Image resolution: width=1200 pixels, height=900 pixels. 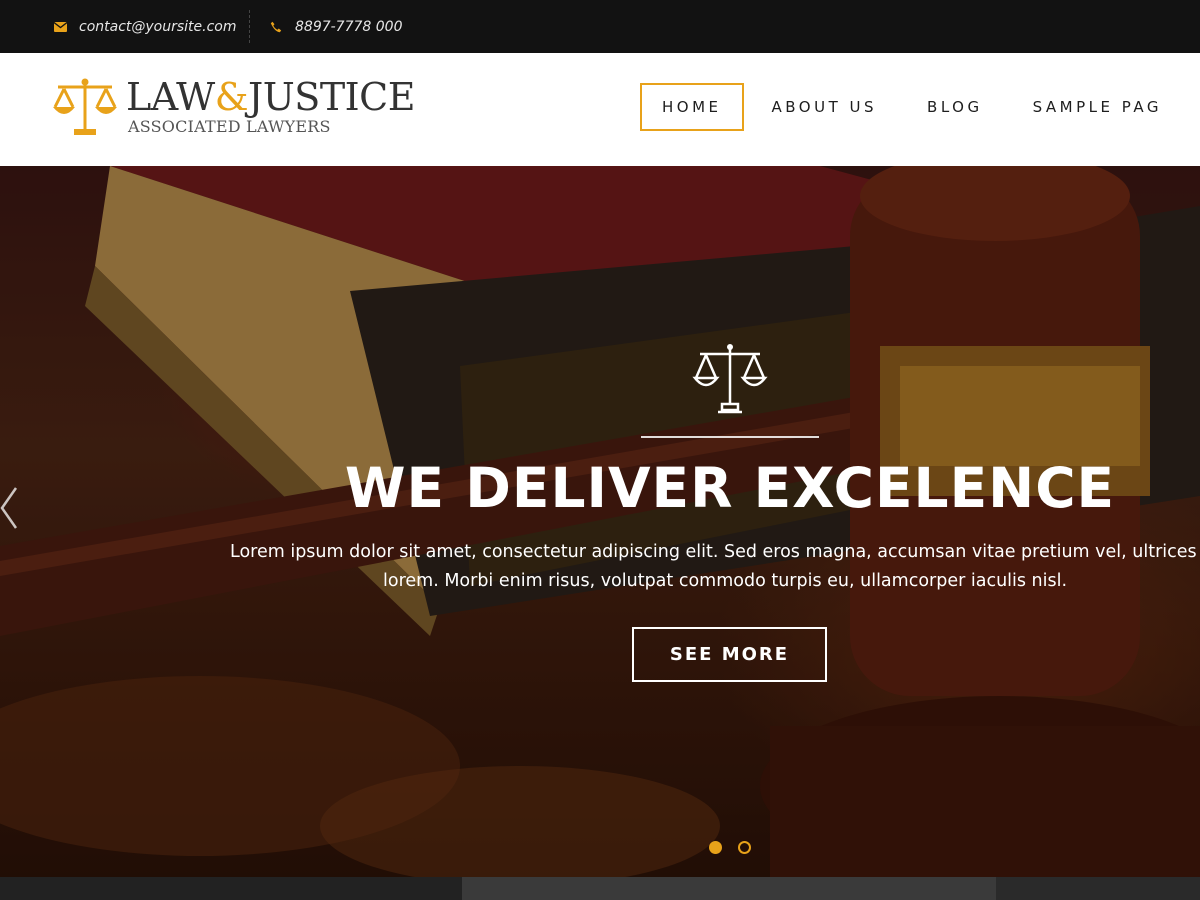 What do you see at coordinates (60, 26) in the screenshot?
I see `envelope-icon` at bounding box center [60, 26].